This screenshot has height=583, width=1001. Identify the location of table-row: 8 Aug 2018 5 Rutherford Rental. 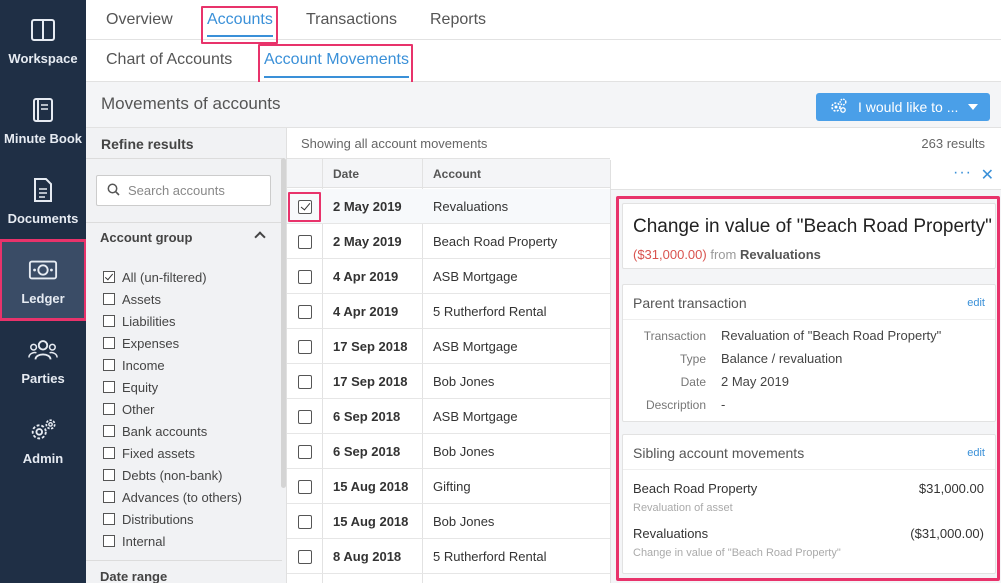
(448, 556).